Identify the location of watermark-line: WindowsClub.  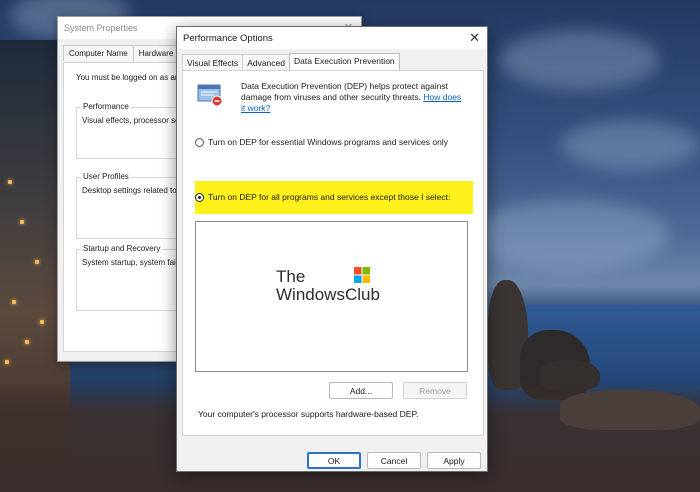
(328, 294).